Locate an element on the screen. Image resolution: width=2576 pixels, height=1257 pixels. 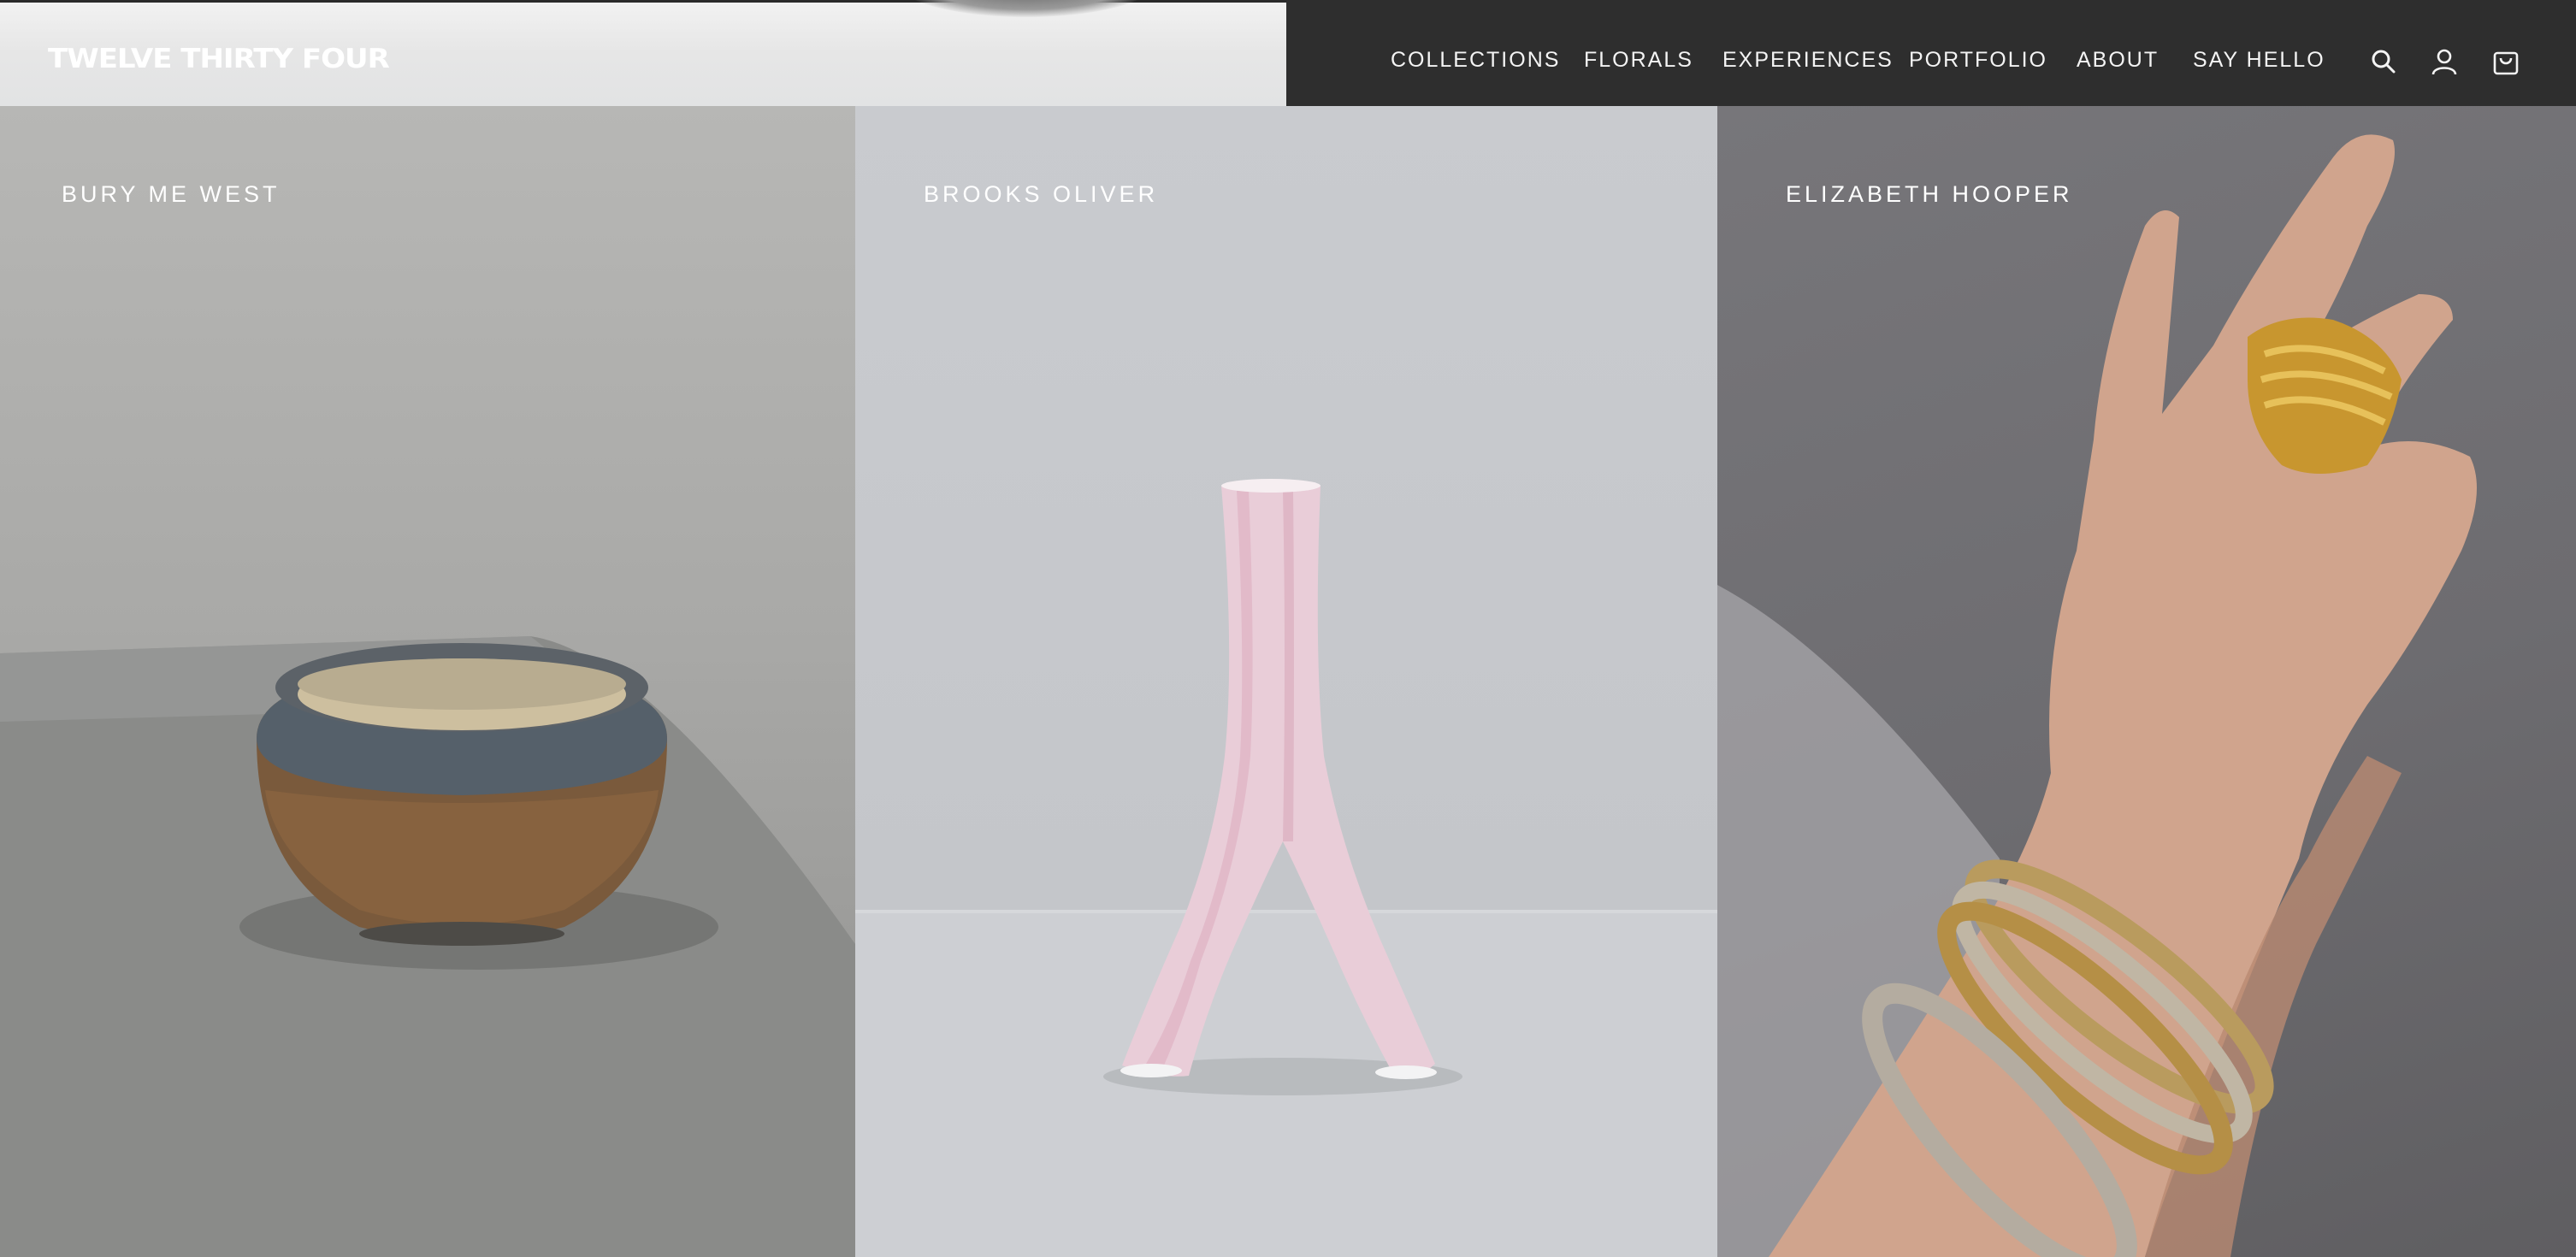
panel-label-brooks-oliver: BROOKS OLIVER is located at coordinates (1041, 195).